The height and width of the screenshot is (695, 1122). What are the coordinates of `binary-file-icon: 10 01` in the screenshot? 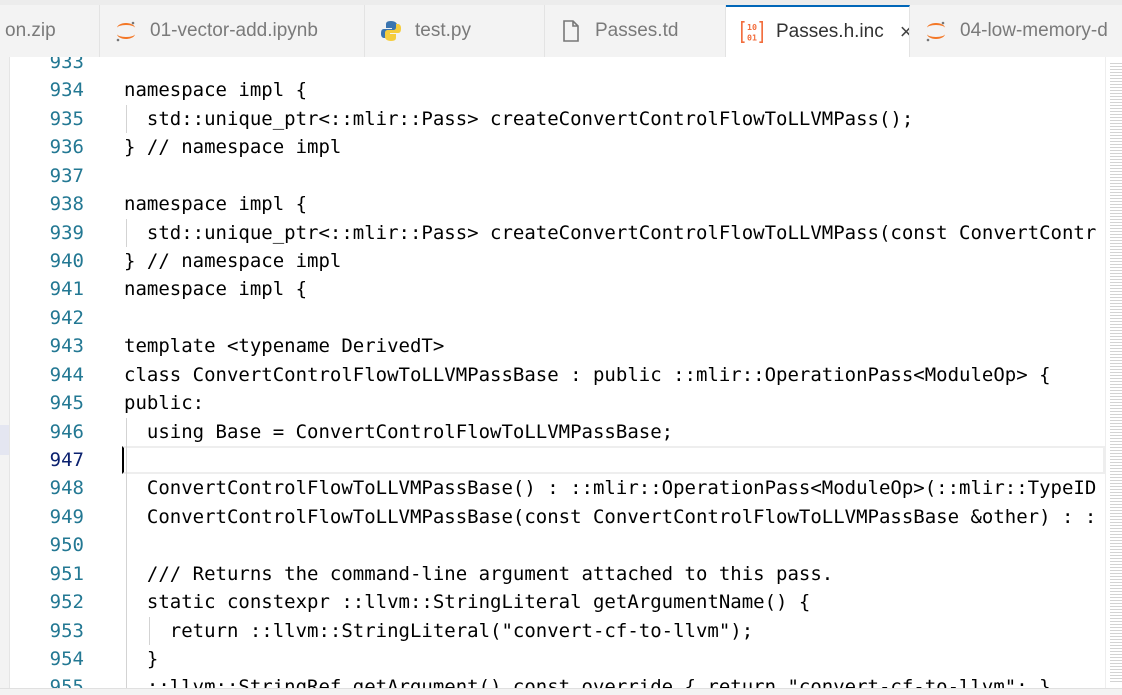 It's located at (752, 32).